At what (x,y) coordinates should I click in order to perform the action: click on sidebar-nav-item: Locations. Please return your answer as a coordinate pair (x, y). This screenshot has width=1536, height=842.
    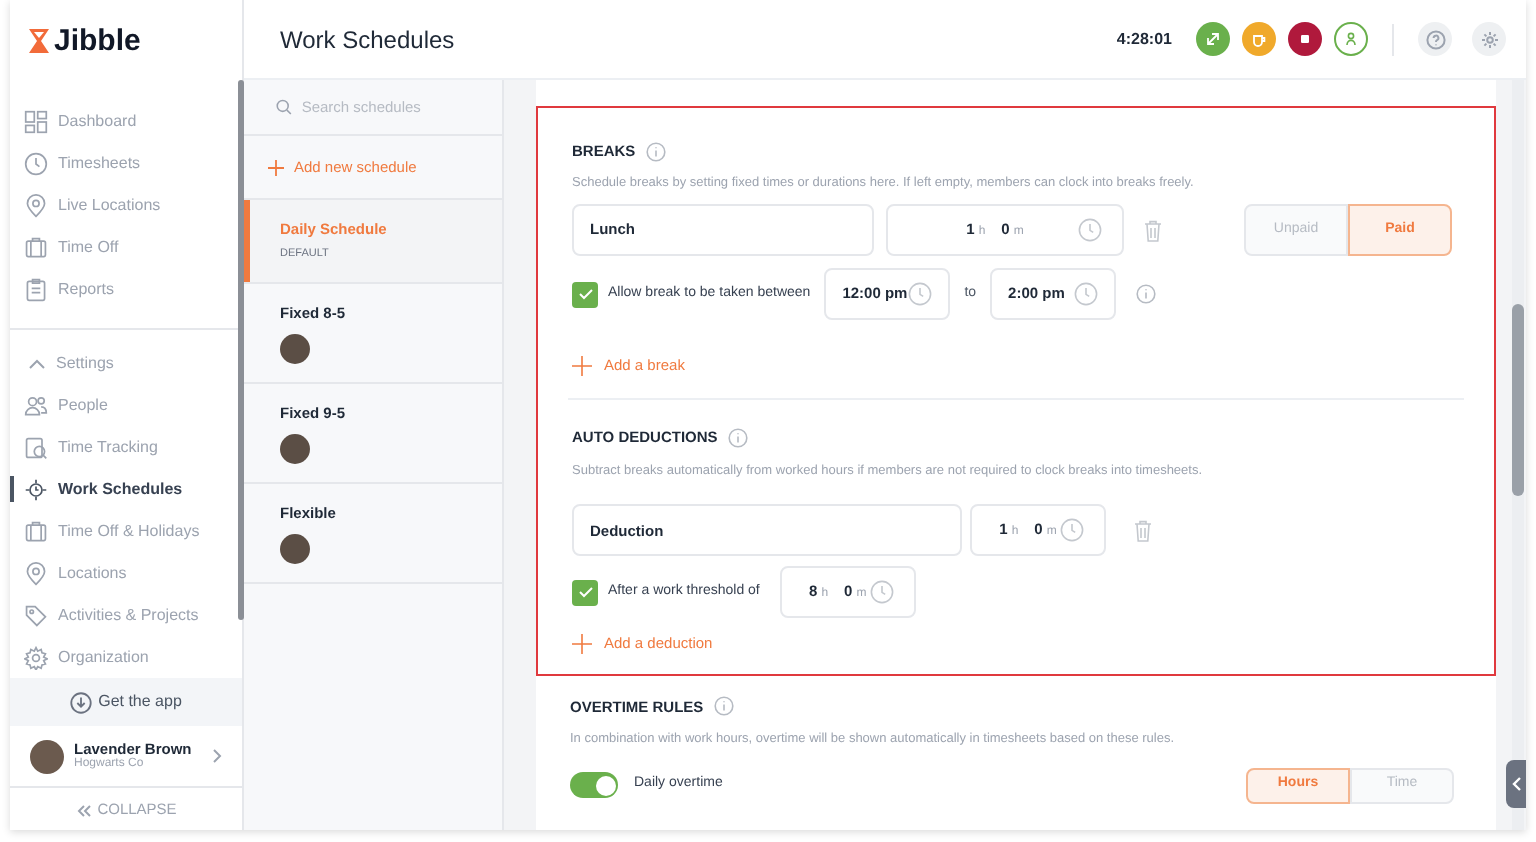
    Looking at the image, I should click on (126, 573).